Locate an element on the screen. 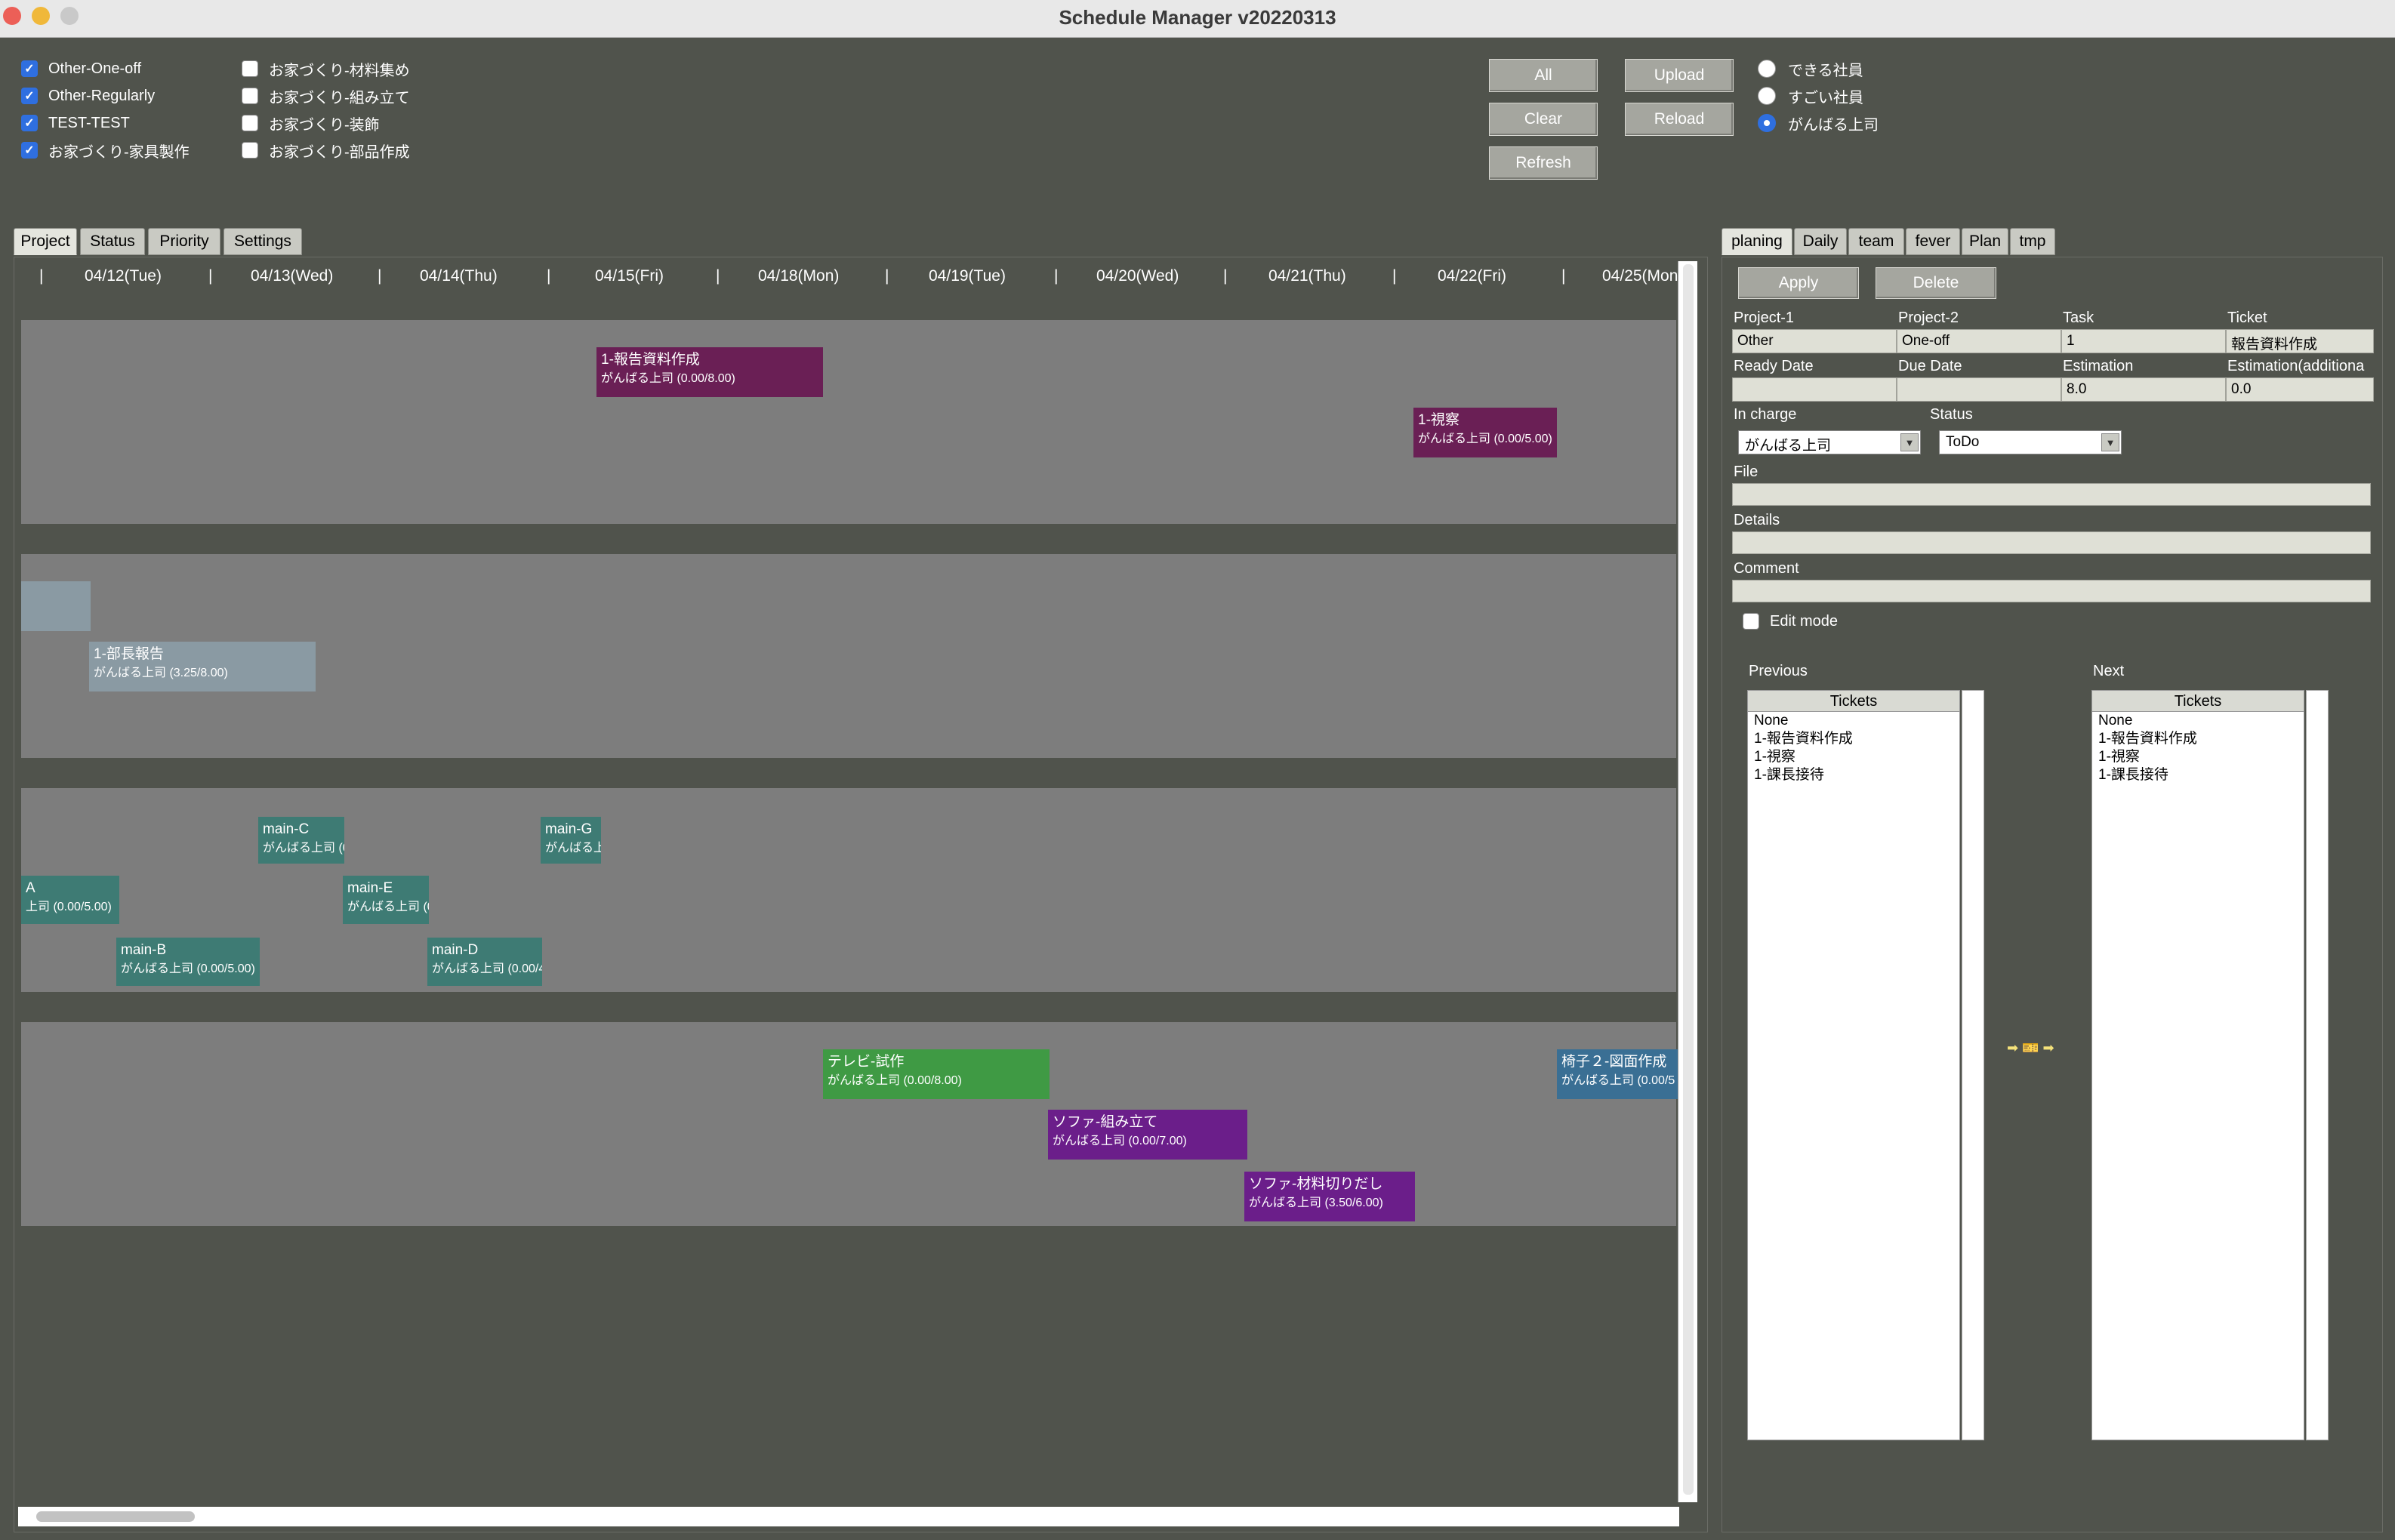 The image size is (2395, 1540). task-name: main-B is located at coordinates (144, 950).